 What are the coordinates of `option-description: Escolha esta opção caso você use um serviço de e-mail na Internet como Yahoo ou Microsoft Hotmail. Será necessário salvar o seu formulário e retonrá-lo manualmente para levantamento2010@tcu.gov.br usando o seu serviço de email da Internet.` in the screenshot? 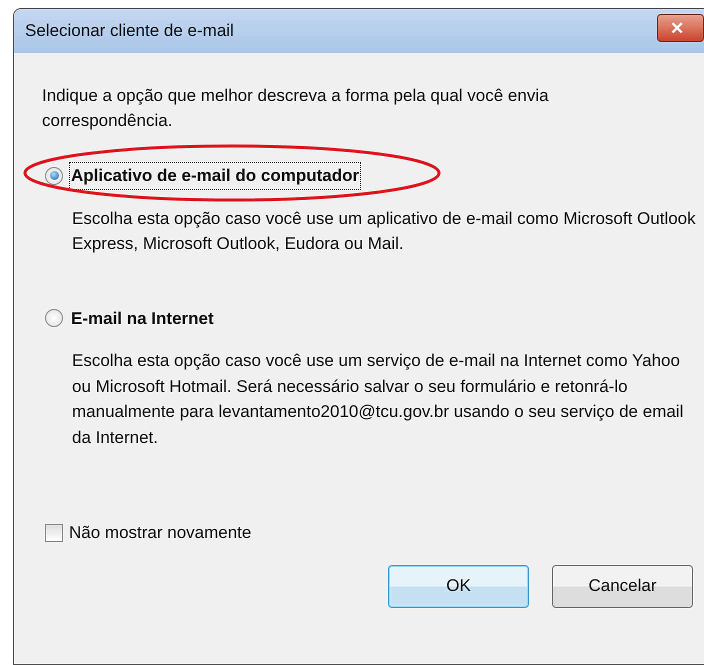 It's located at (378, 399).